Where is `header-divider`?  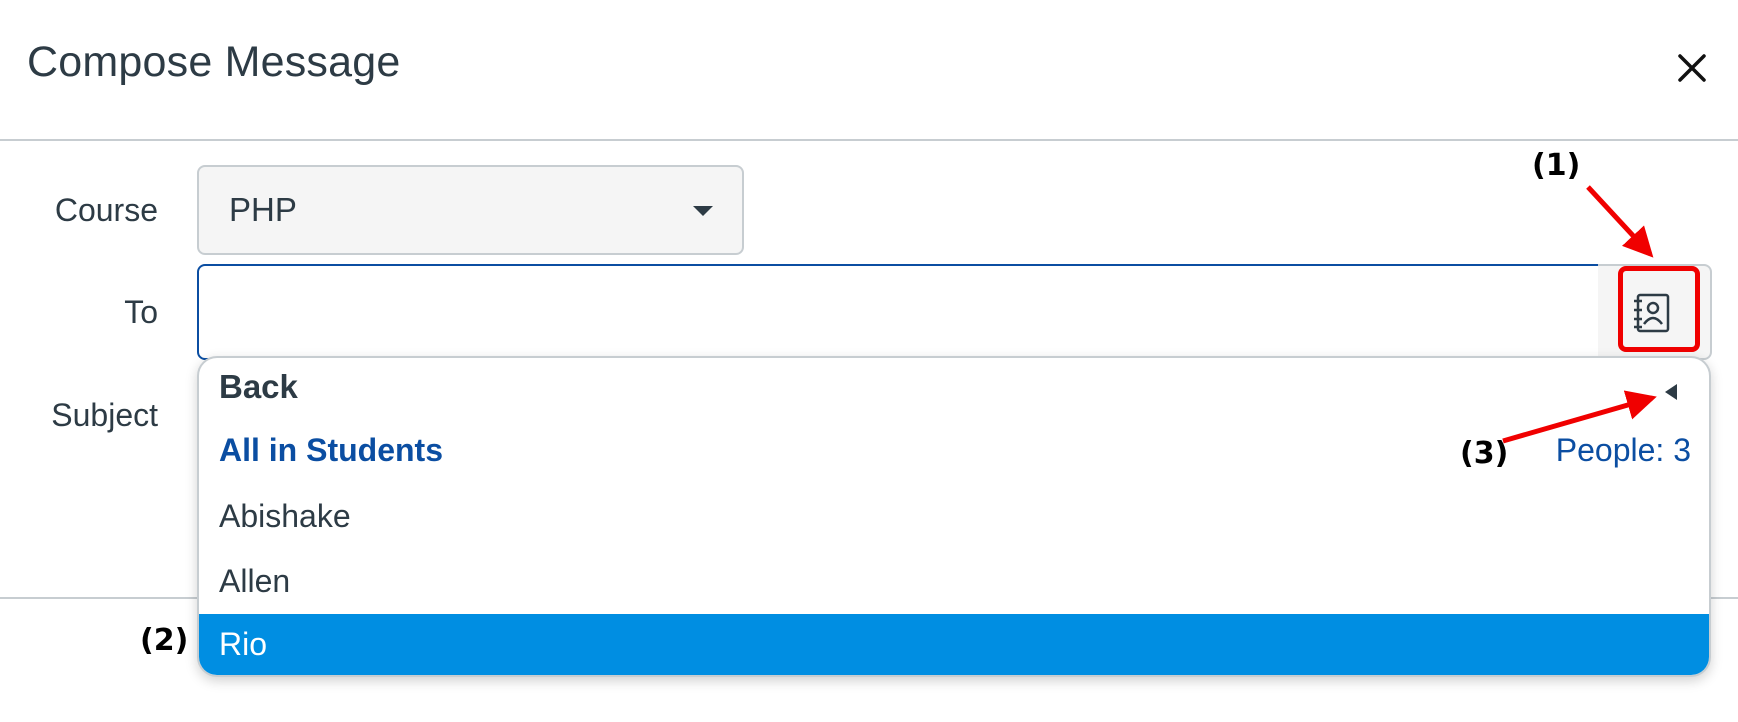 header-divider is located at coordinates (869, 140).